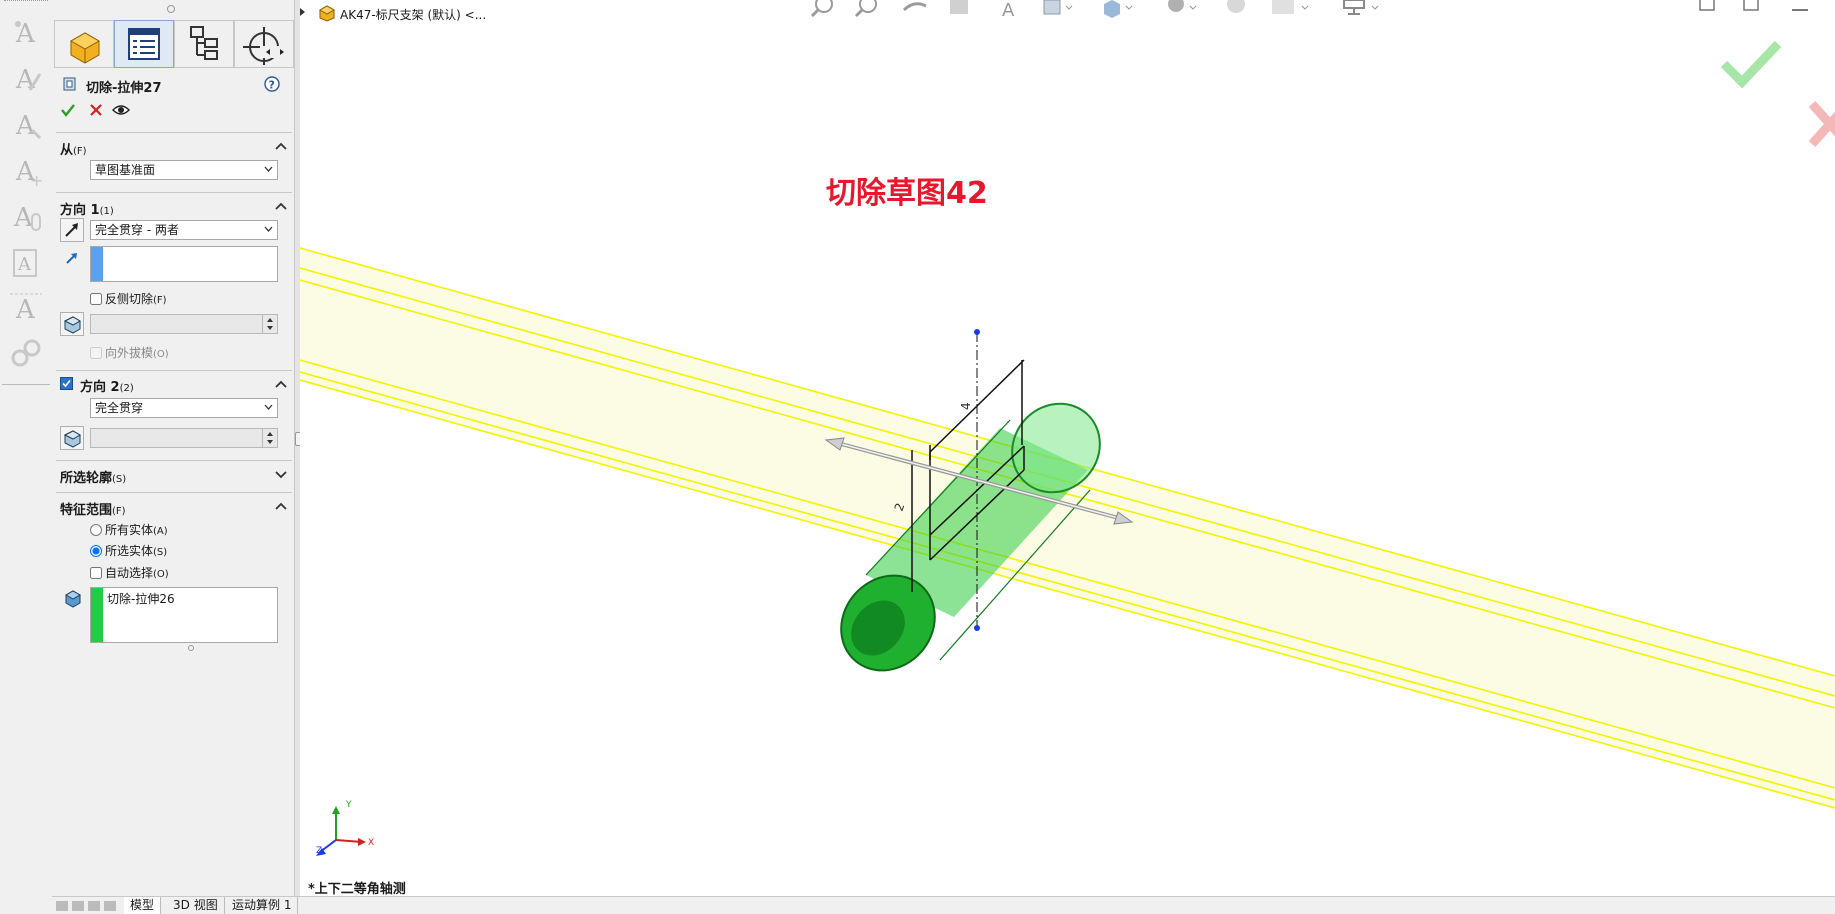  I want to click on direction2-end-condition-value: 完全贯穿, so click(119, 408).